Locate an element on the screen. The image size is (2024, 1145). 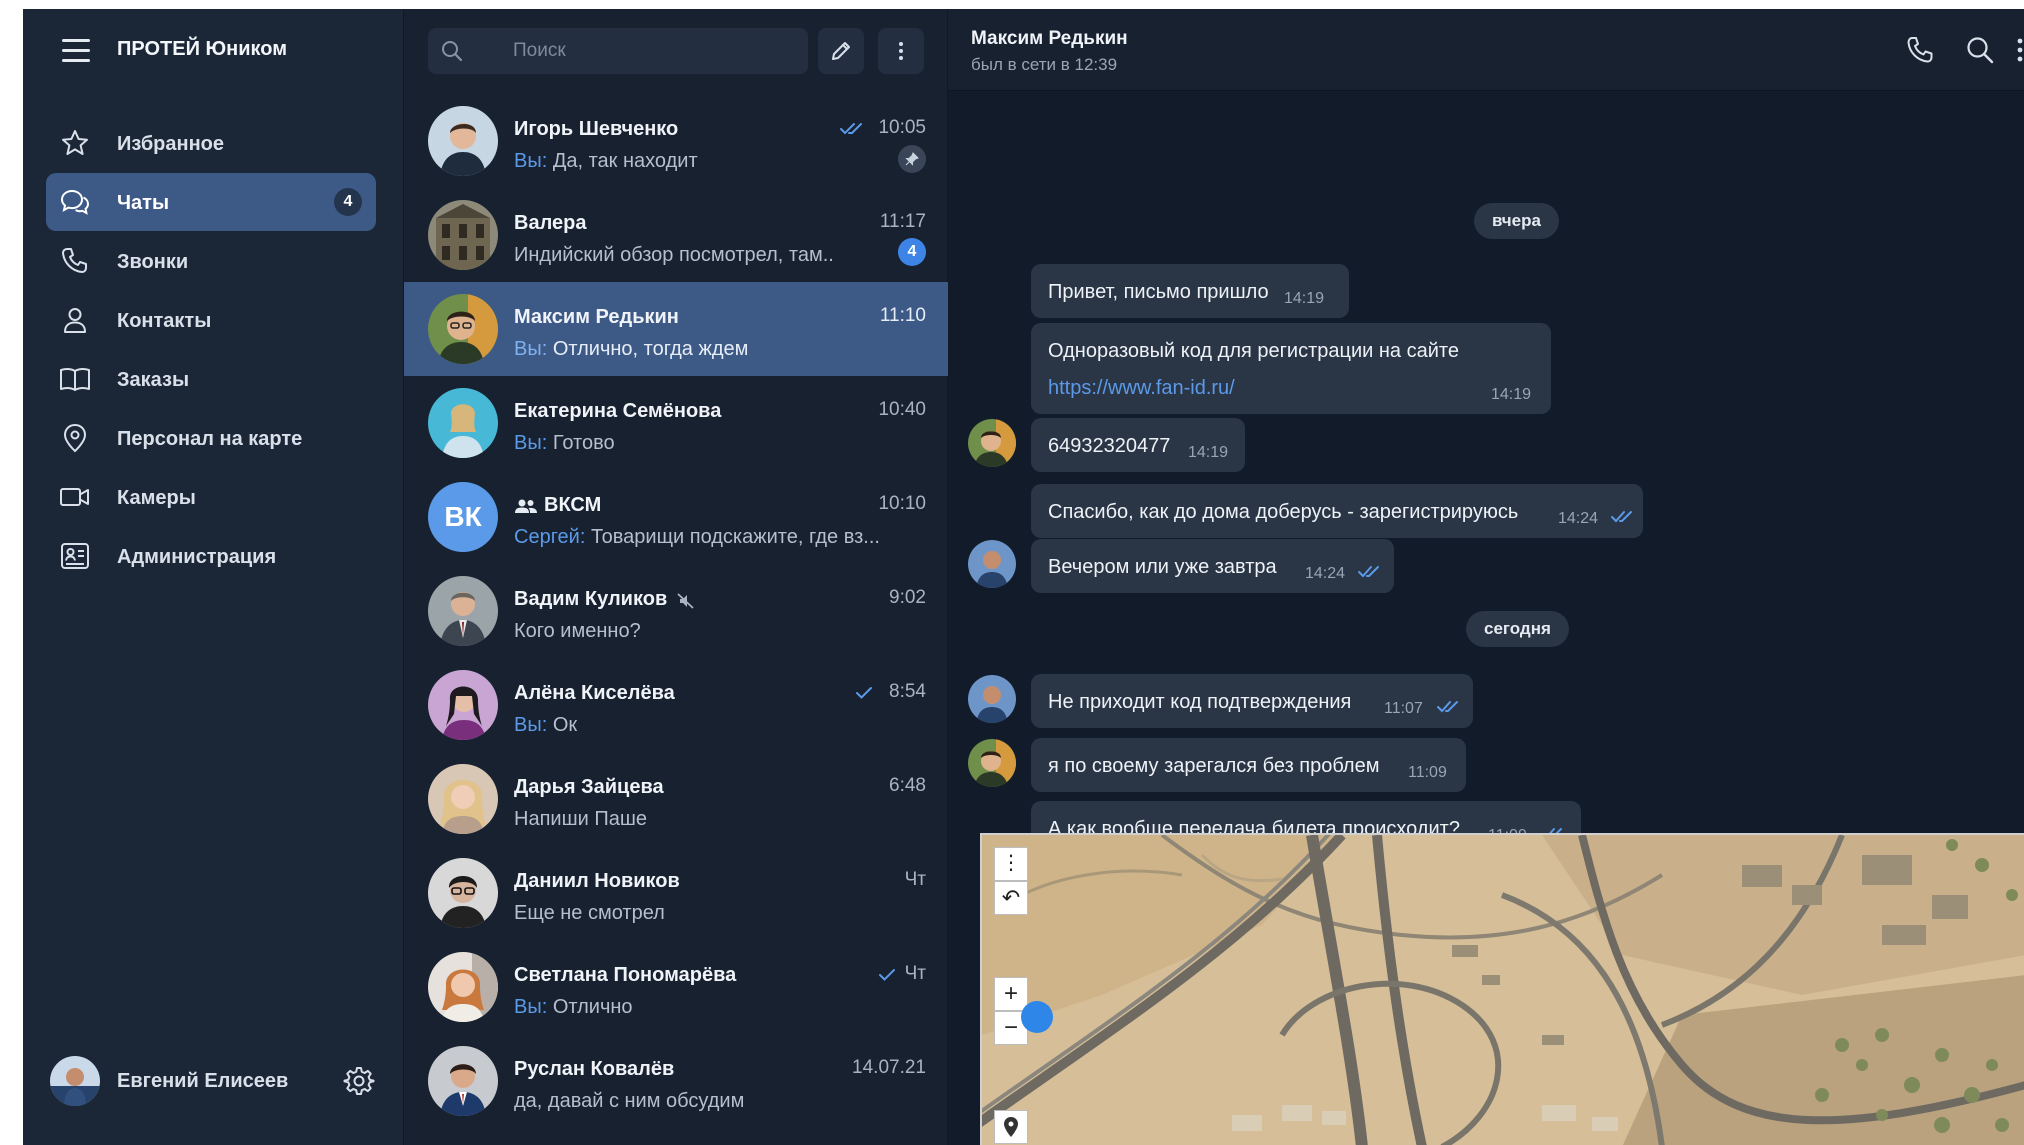
chat-row: Светлана Пономарёва Чт Вы: Отлично is located at coordinates (676, 987).